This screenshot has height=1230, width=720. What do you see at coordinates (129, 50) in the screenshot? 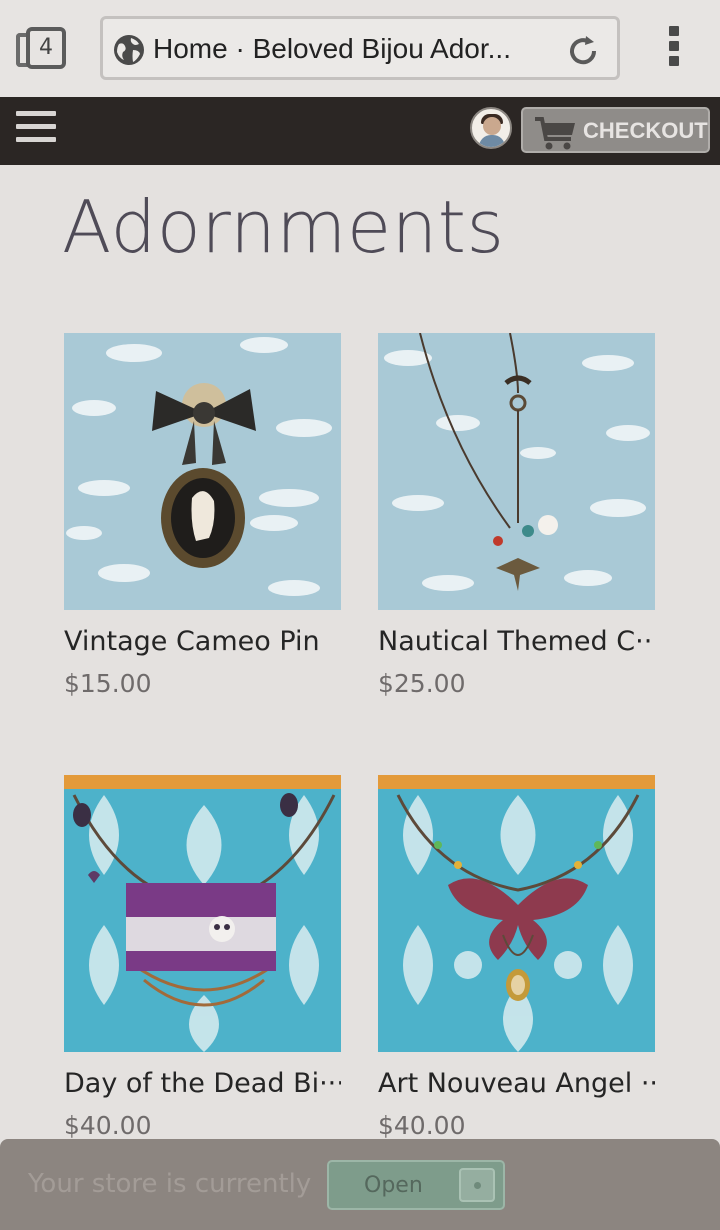
I see `globe-icon` at bounding box center [129, 50].